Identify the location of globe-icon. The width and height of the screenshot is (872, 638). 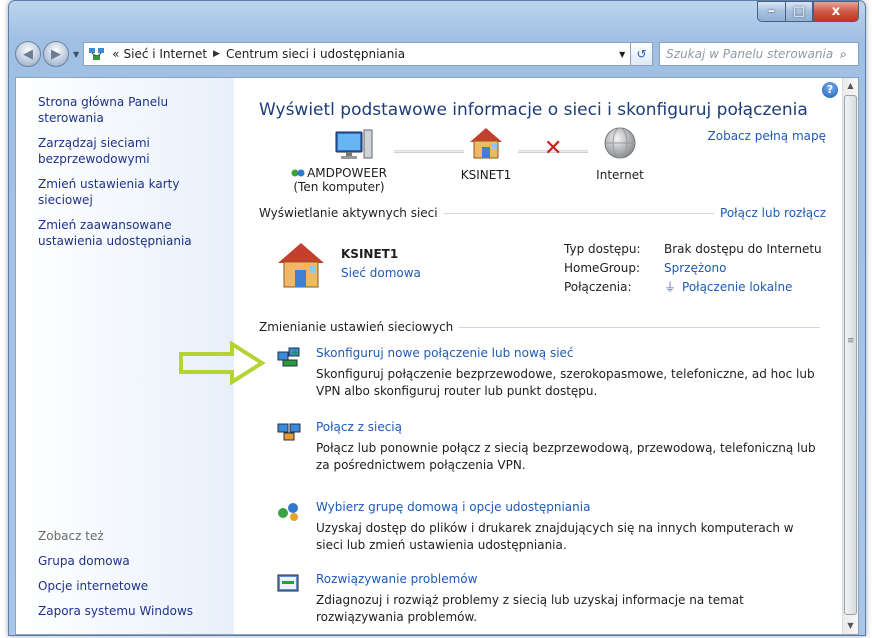
(620, 143).